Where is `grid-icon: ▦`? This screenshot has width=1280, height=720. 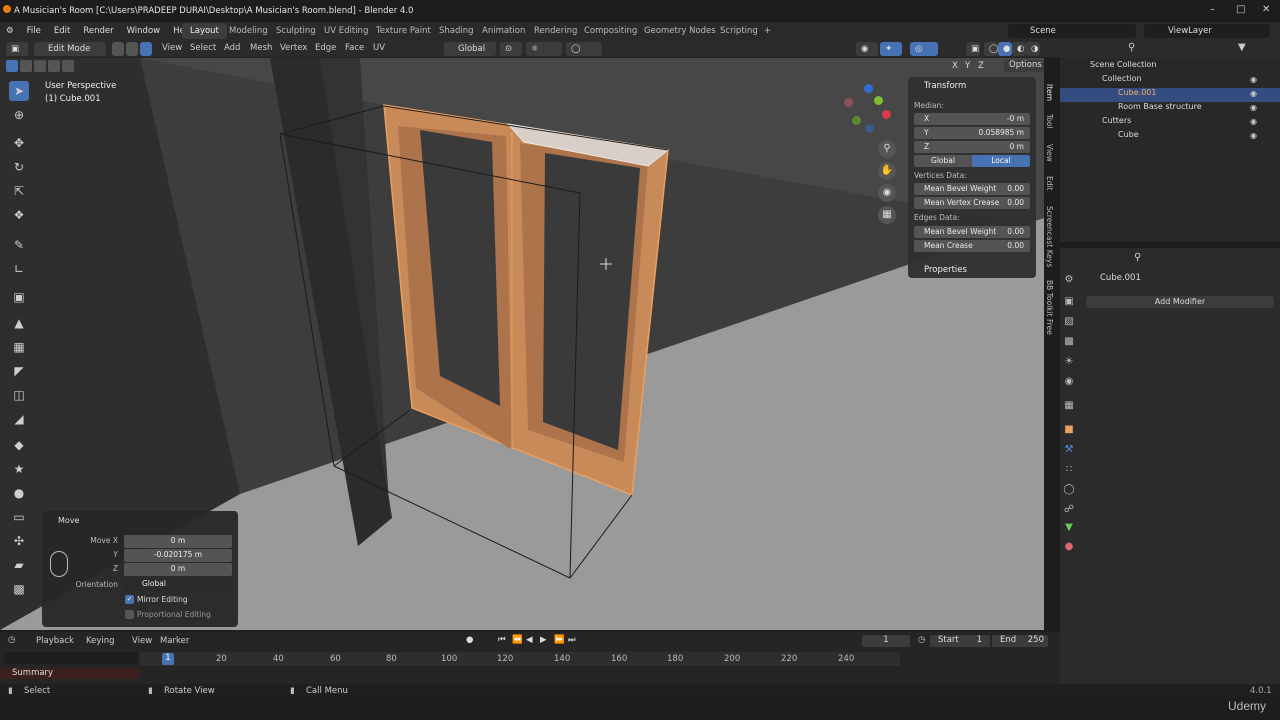 grid-icon: ▦ is located at coordinates (887, 215).